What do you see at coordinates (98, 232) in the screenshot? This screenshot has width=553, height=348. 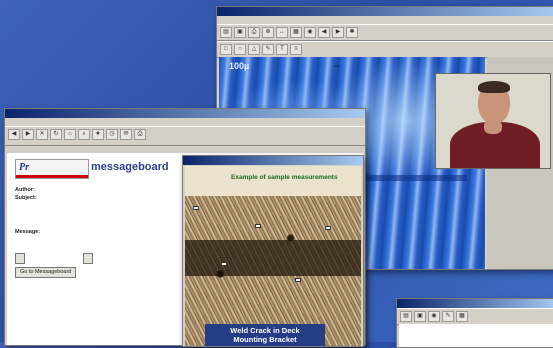 I see `message-body: Message:` at bounding box center [98, 232].